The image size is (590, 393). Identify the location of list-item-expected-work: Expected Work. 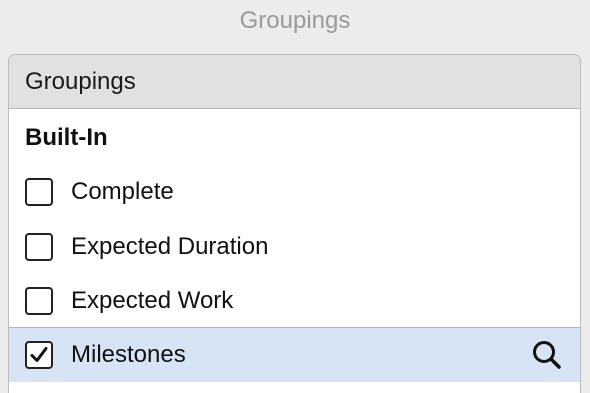
(294, 300).